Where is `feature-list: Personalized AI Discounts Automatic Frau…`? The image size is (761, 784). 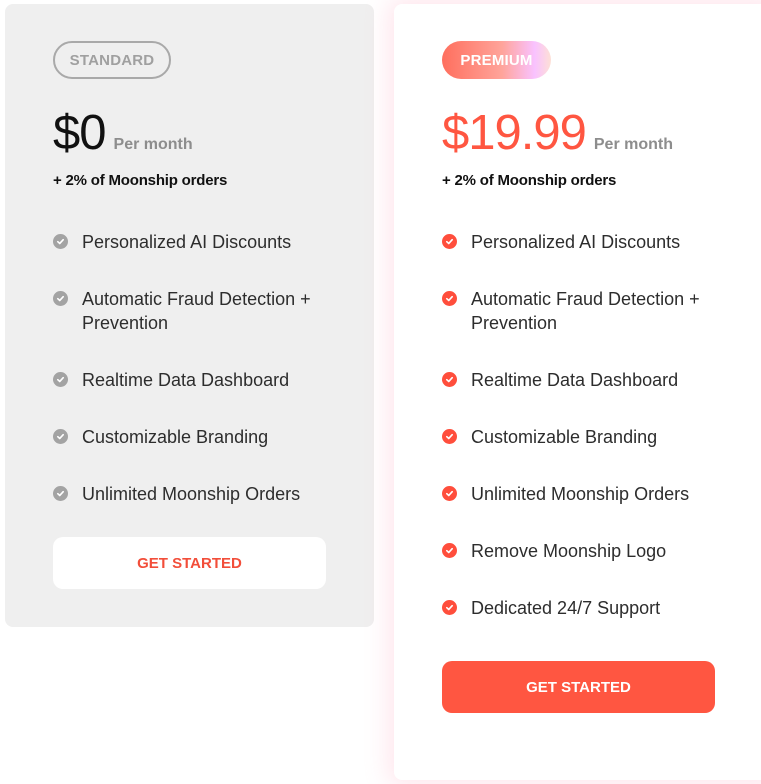 feature-list: Personalized AI Discounts Automatic Frau… is located at coordinates (193, 384).